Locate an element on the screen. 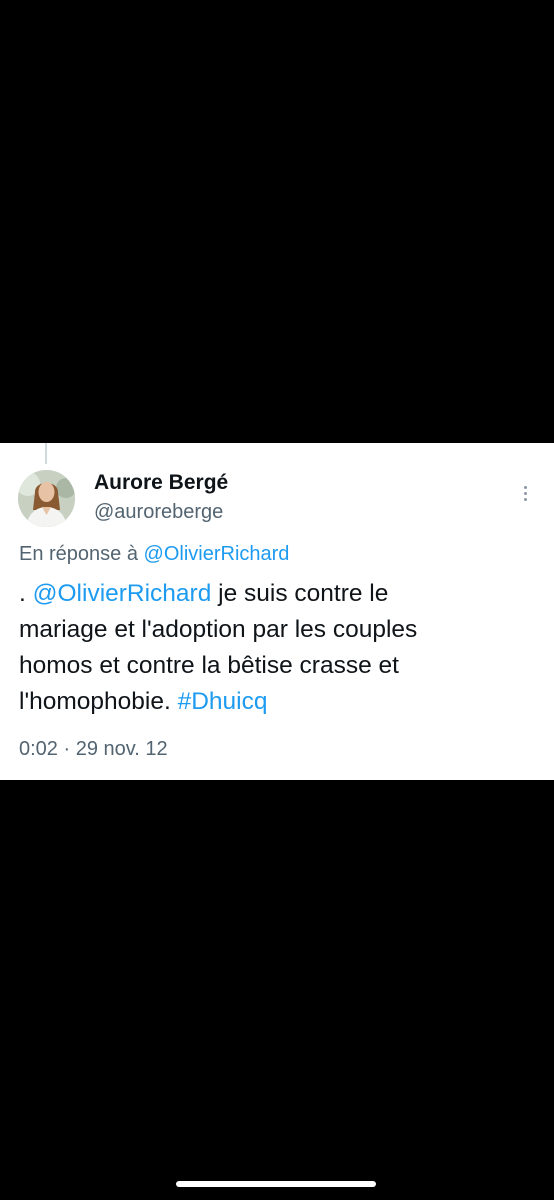 Image resolution: width=554 pixels, height=1200 pixels. reply-context: En réponse à @OlivierRichard is located at coordinates (154, 554).